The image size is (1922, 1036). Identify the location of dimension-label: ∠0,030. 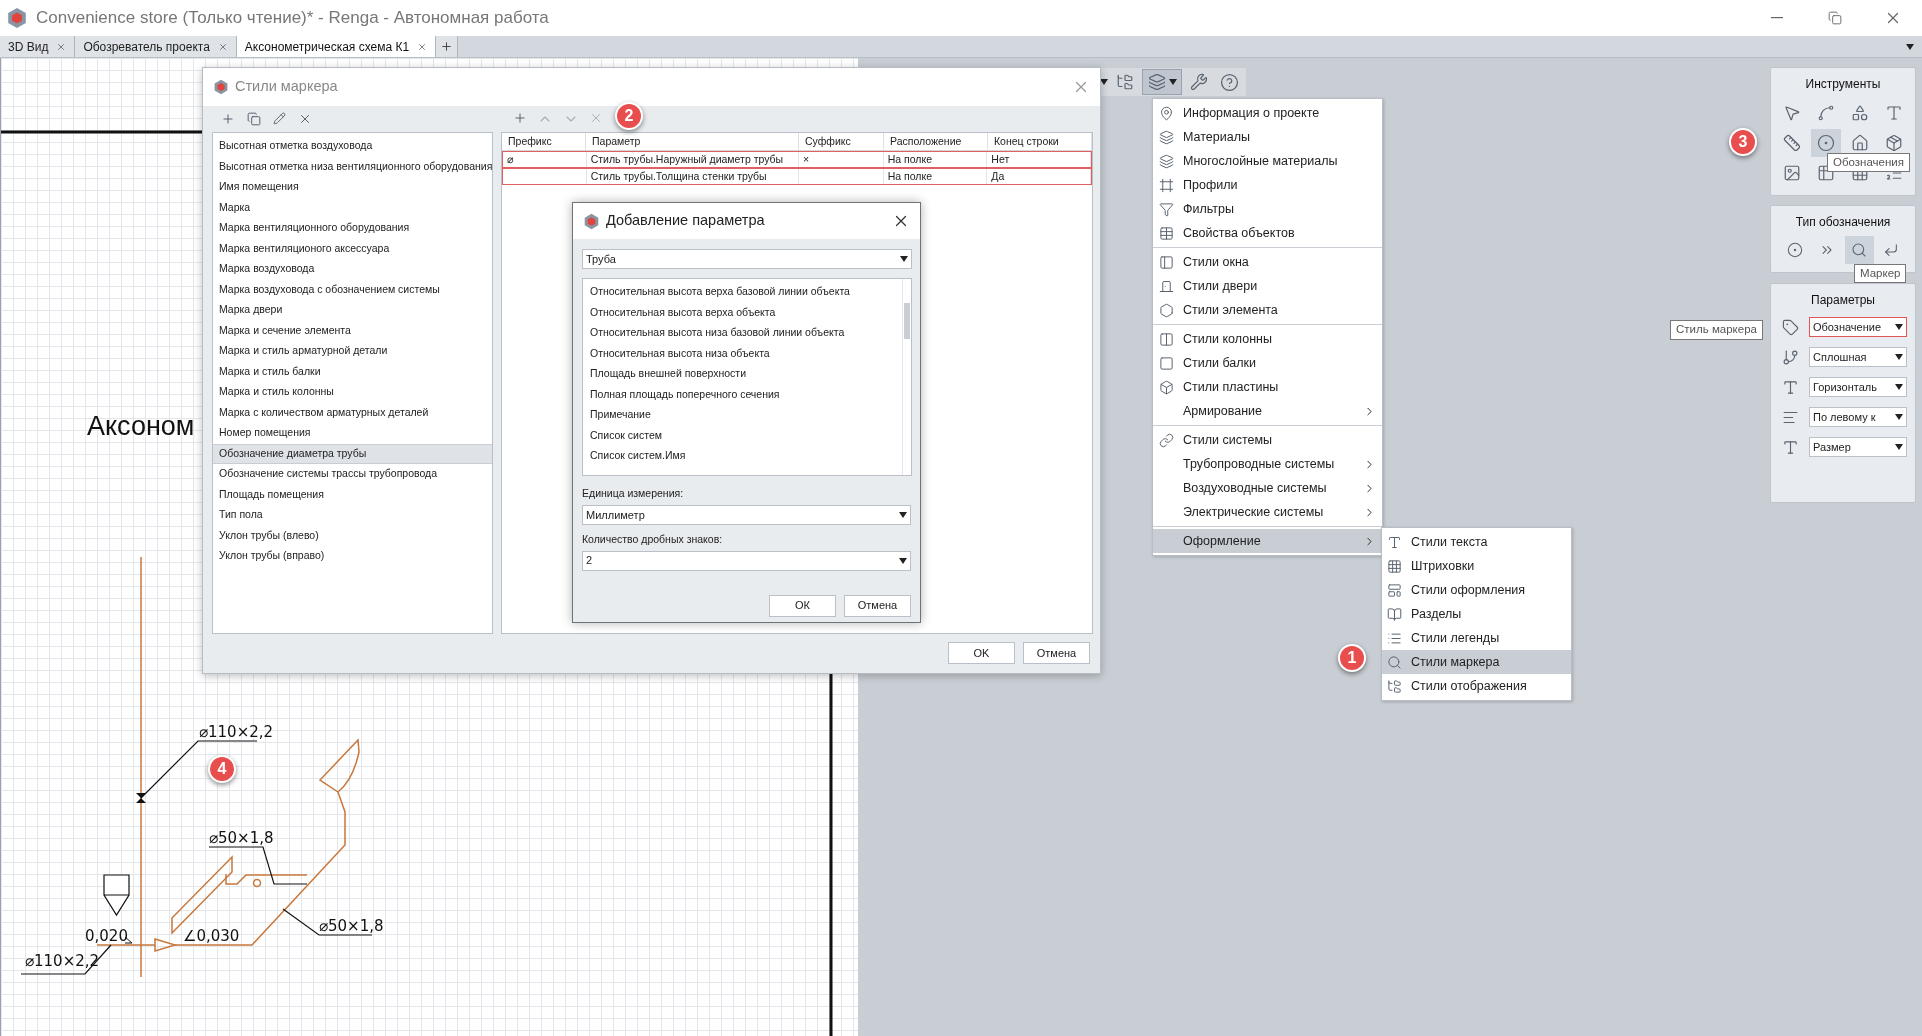
(211, 936).